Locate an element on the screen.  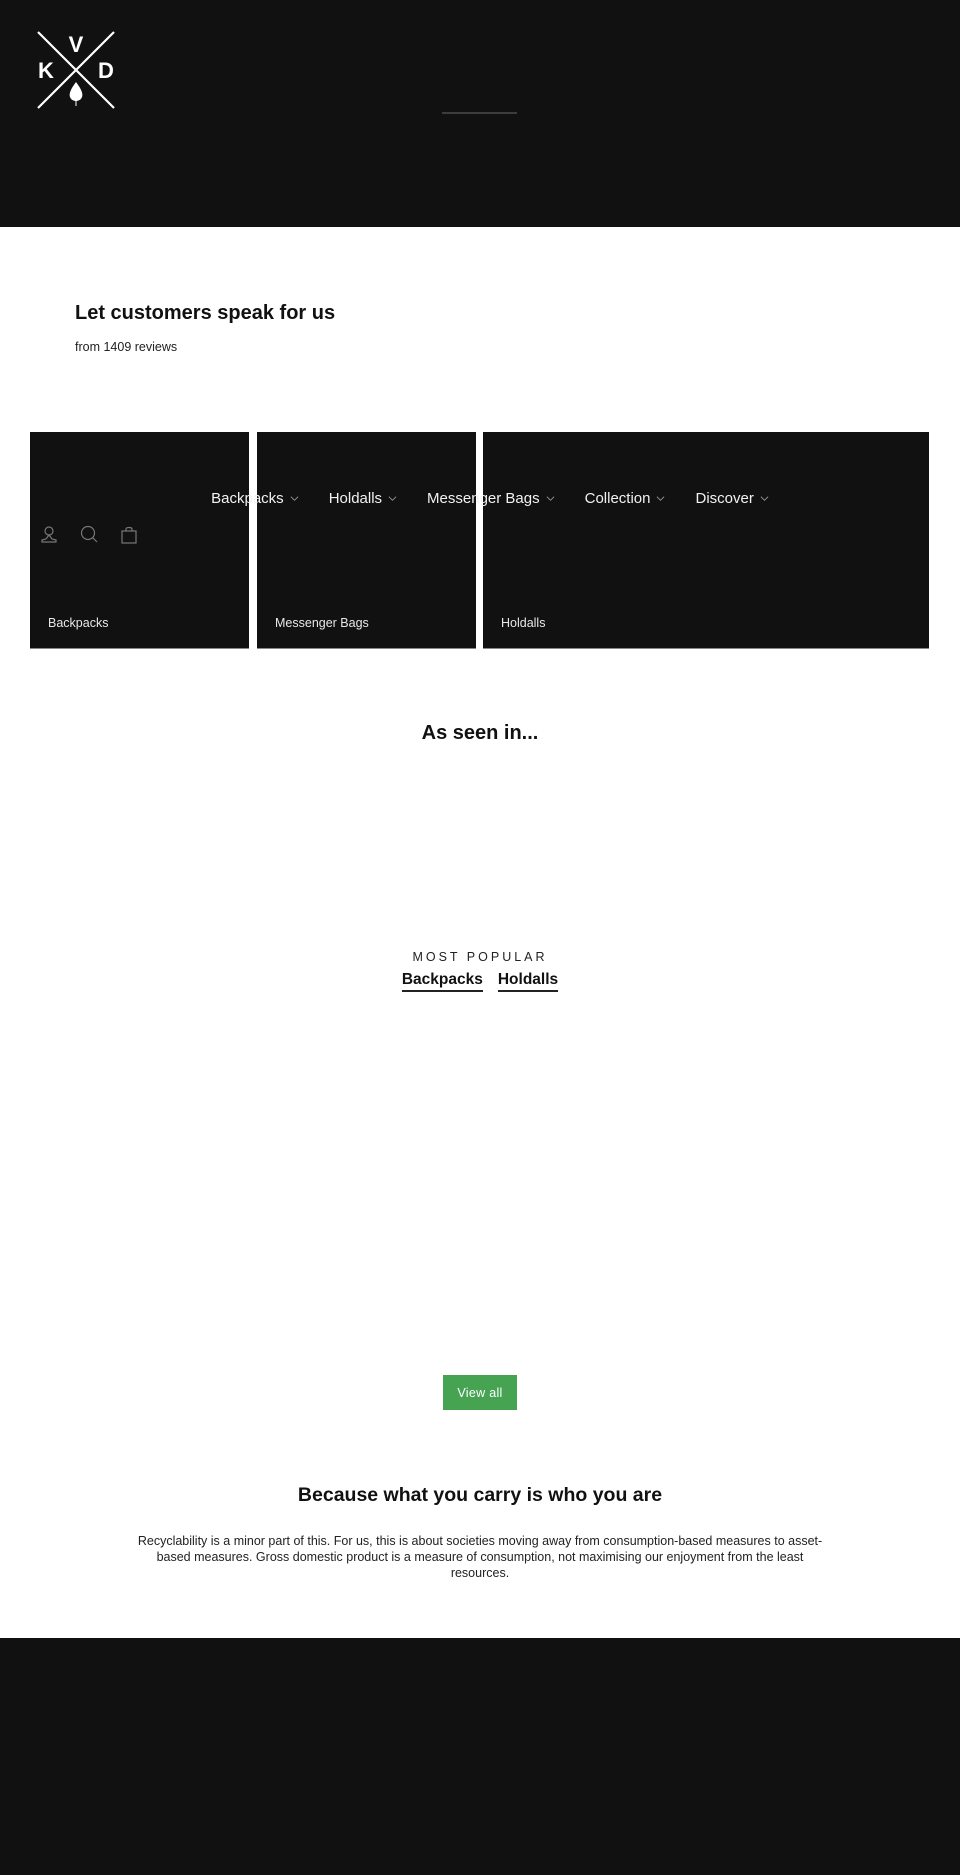
nav-item-collection: Collection is located at coordinates (625, 498).